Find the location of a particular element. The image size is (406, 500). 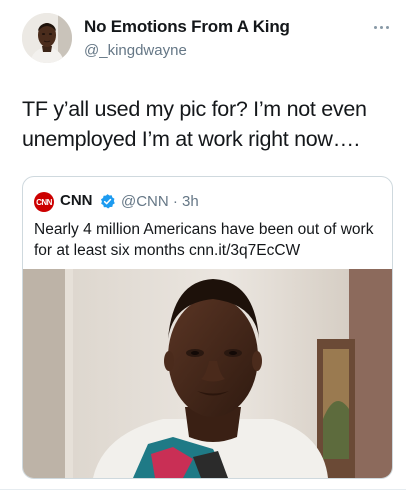

quote-author-name: CNN is located at coordinates (76, 200).